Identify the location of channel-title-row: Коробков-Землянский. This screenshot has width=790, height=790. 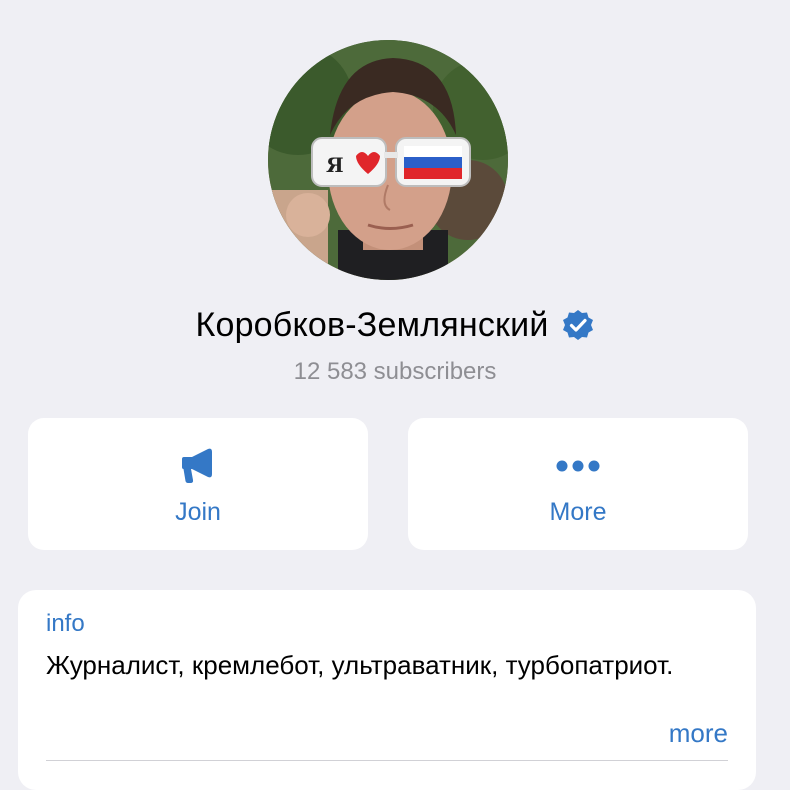
(395, 325).